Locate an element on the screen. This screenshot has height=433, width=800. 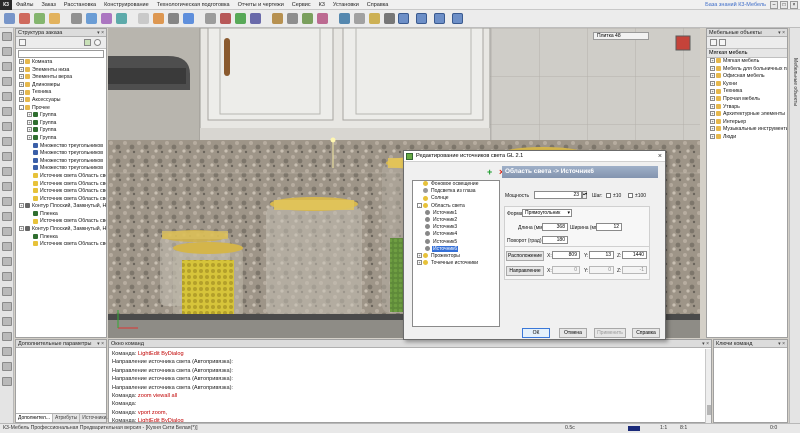
furniture-category: + Мягкая мебель is located at coordinates (747, 62).